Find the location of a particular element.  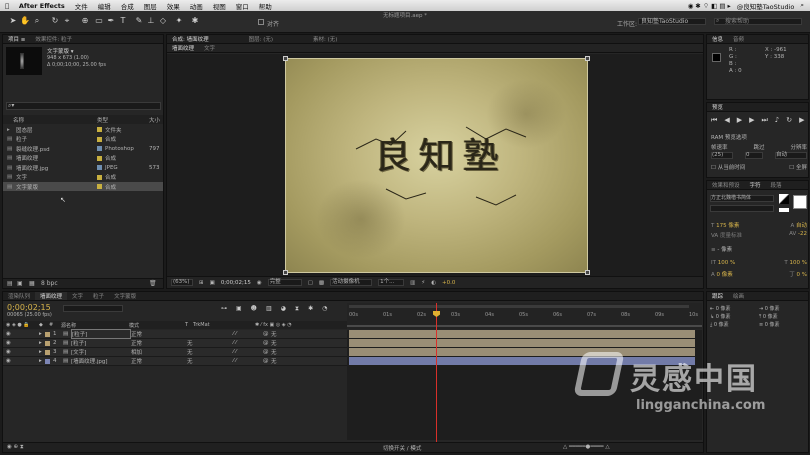

brush-tool-icon: ✎ is located at coordinates (139, 21).